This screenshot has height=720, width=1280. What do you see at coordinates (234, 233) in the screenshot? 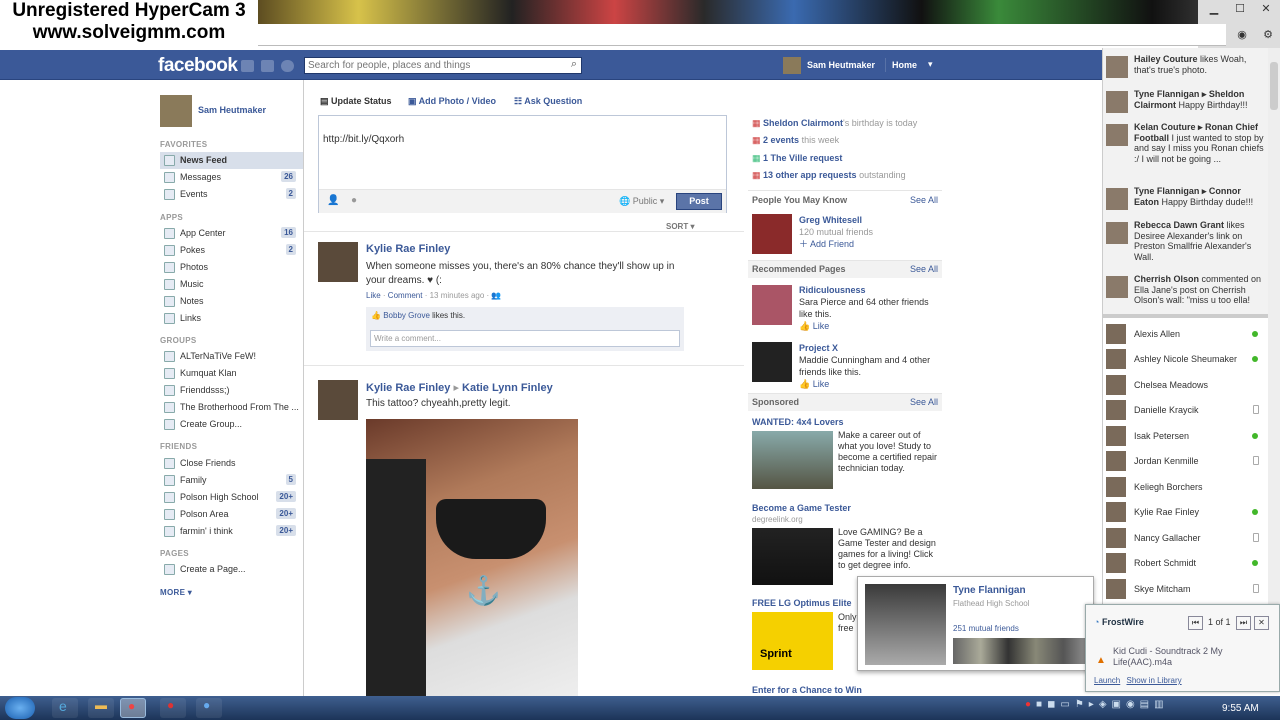
I see `nav-app-center: App Center 16` at bounding box center [234, 233].